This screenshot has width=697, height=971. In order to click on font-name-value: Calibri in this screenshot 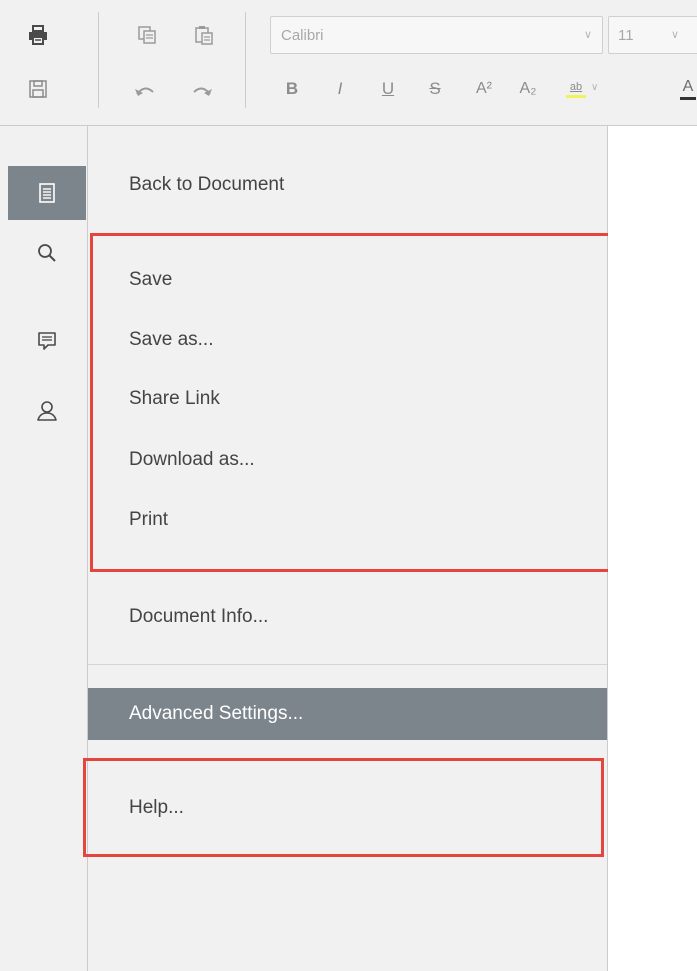, I will do `click(302, 35)`.